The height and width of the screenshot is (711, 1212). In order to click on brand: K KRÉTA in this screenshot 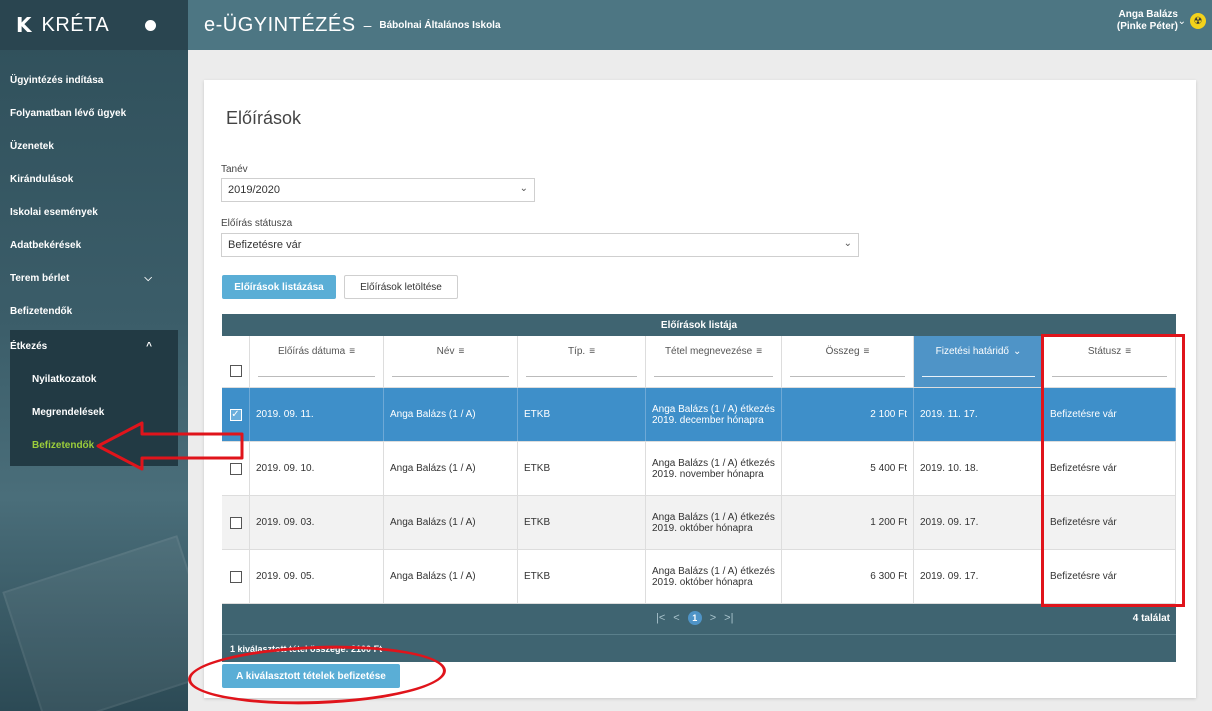, I will do `click(94, 25)`.